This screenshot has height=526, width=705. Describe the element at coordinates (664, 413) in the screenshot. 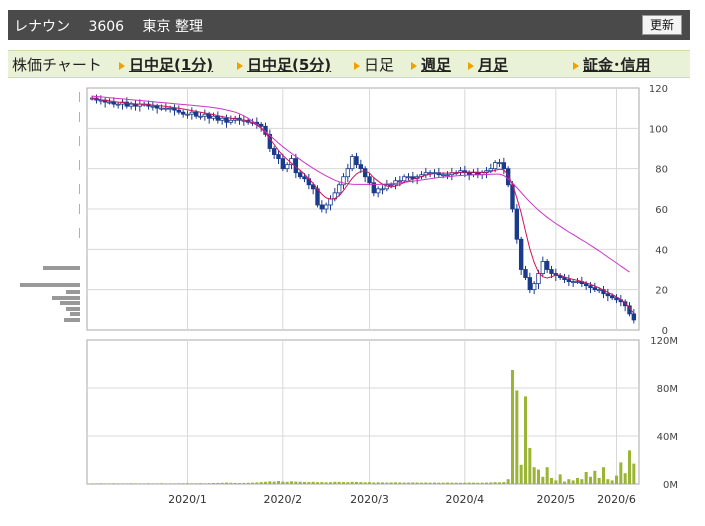

I see `volume-y-axis: 0M 40M 80M 120M` at that location.